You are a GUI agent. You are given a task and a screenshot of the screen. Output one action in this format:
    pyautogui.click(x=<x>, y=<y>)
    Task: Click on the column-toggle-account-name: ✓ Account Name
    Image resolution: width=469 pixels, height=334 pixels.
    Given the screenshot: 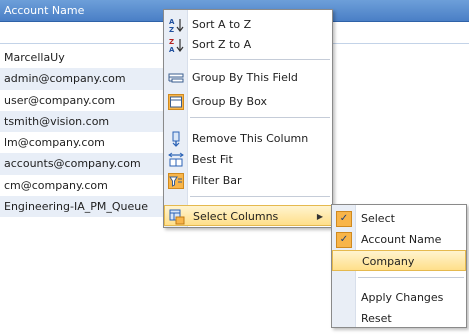 What is the action you would take?
    pyautogui.click(x=399, y=239)
    